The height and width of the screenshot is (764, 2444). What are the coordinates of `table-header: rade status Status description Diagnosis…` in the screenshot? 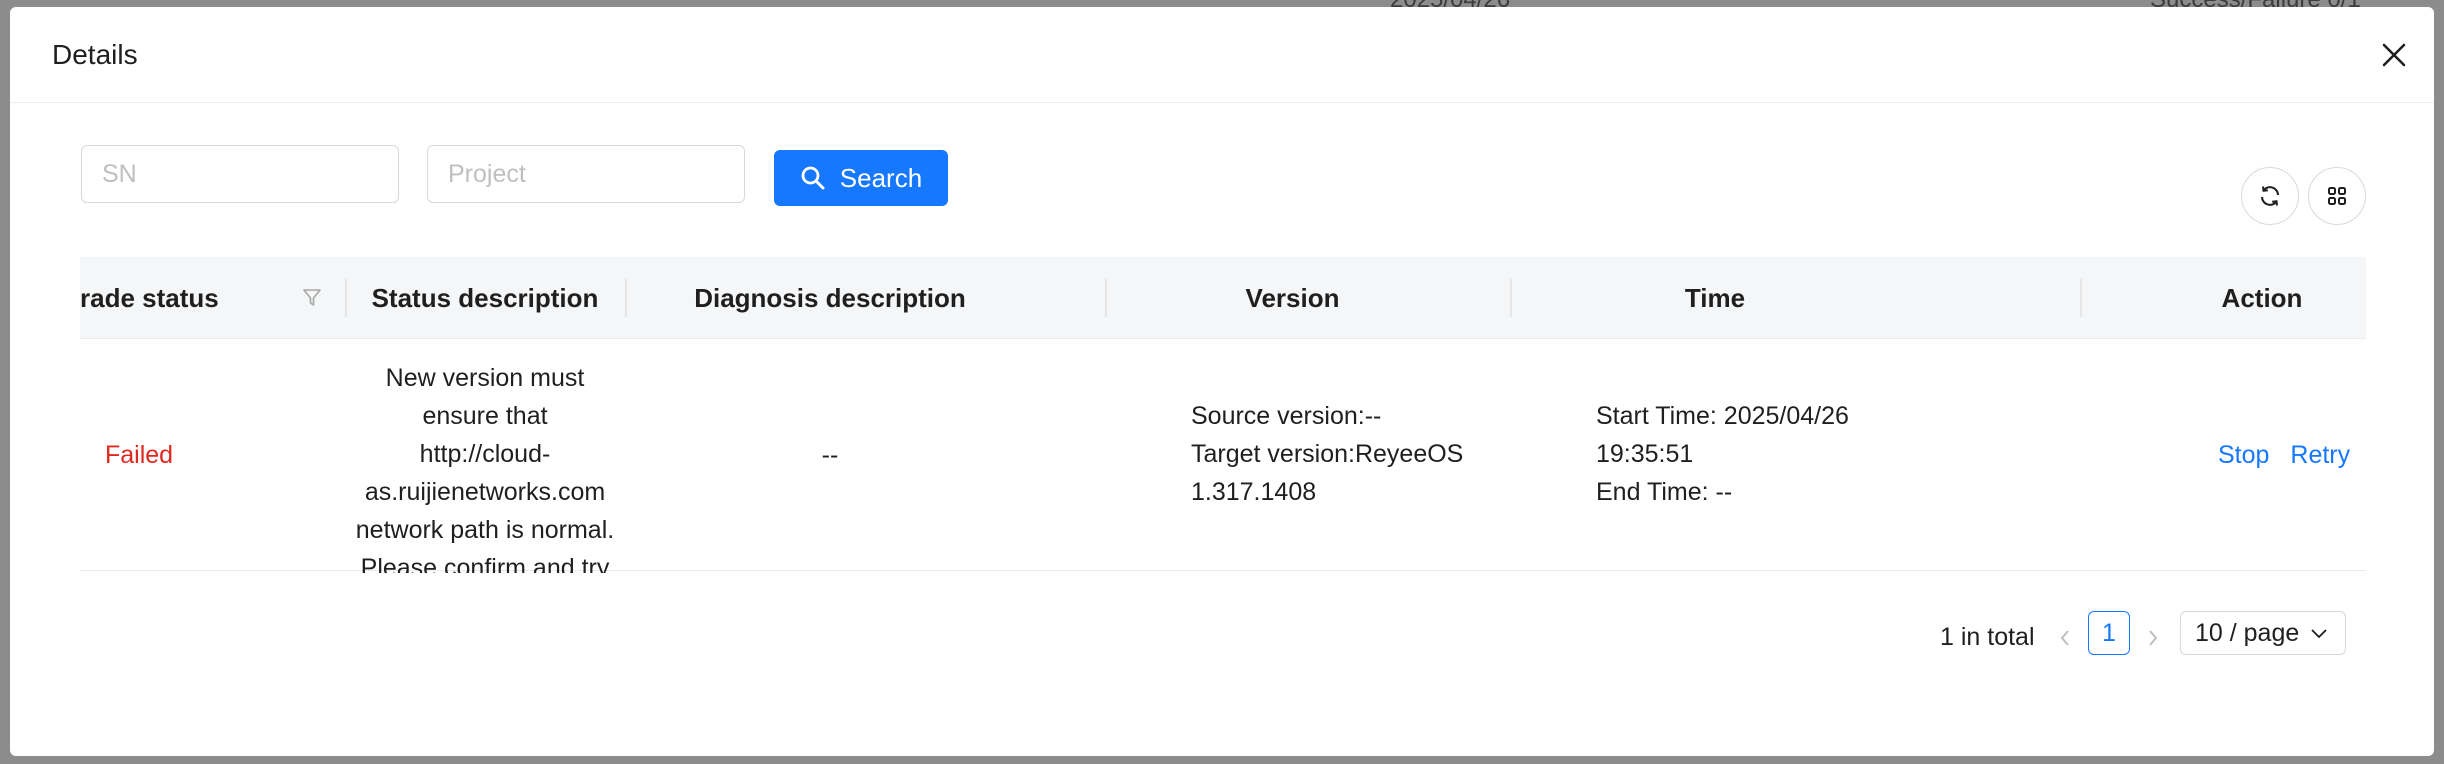 It's located at (1223, 298).